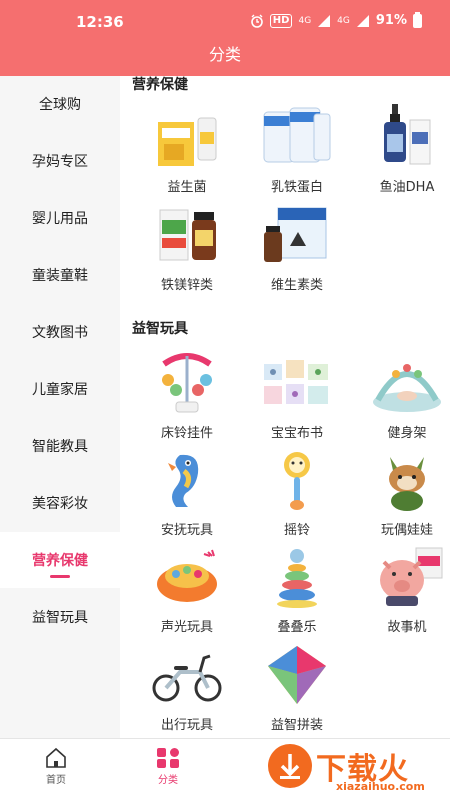  Describe the element at coordinates (380, 786) in the screenshot. I see `watermark-url: xiazaihuo.com` at that location.